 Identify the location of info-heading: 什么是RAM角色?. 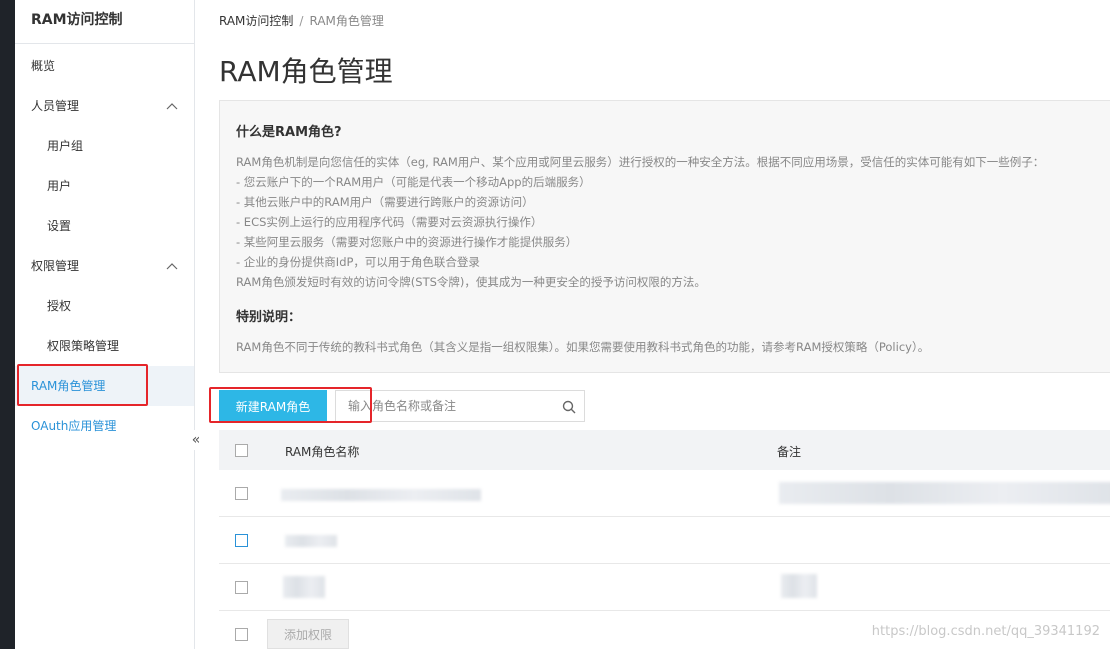
(289, 132).